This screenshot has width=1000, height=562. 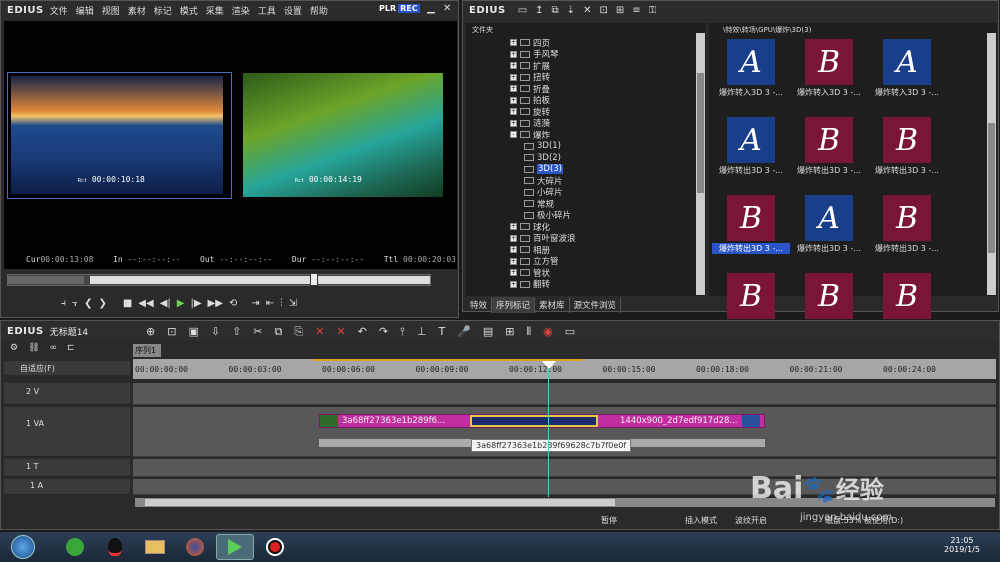 I want to click on clock: 21:05 2019/1/5, so click(x=962, y=545).